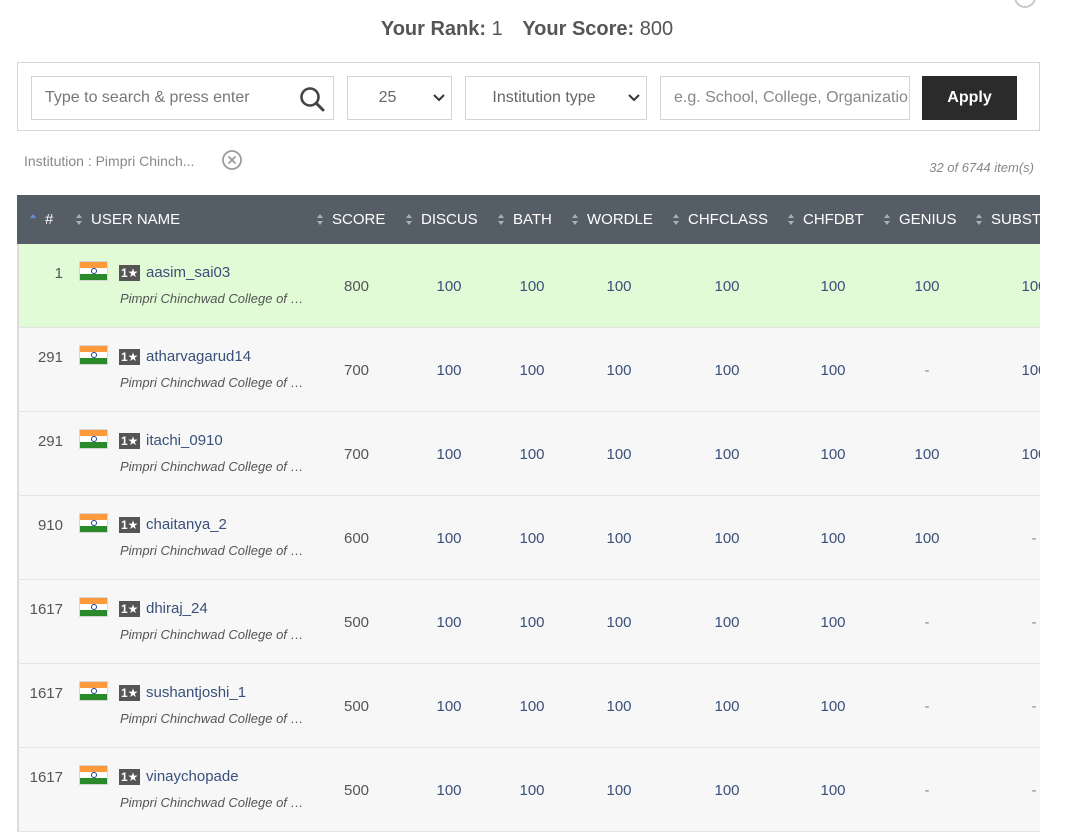  Describe the element at coordinates (720, 219) in the screenshot. I see `col-chfclass: CHFCLASS` at that location.